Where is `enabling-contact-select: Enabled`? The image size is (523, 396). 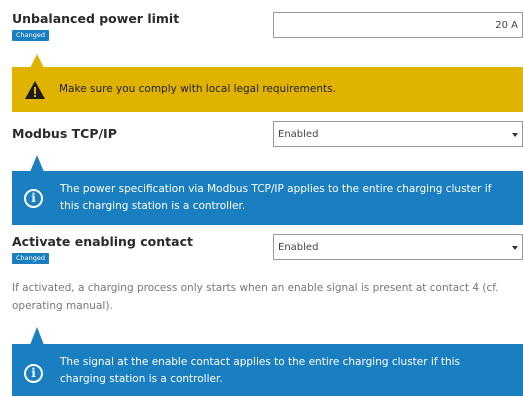
enabling-contact-select: Enabled is located at coordinates (398, 247).